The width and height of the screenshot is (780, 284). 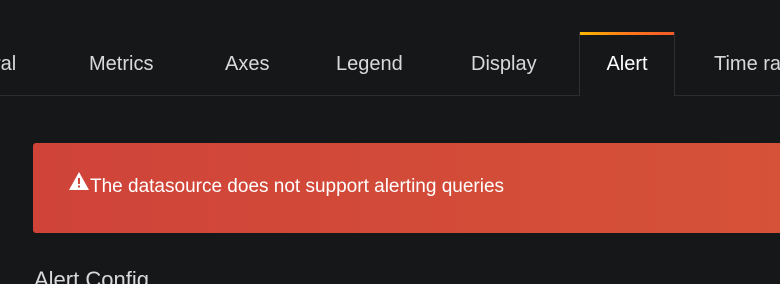 I want to click on tab-alert: Alert, so click(x=627, y=64).